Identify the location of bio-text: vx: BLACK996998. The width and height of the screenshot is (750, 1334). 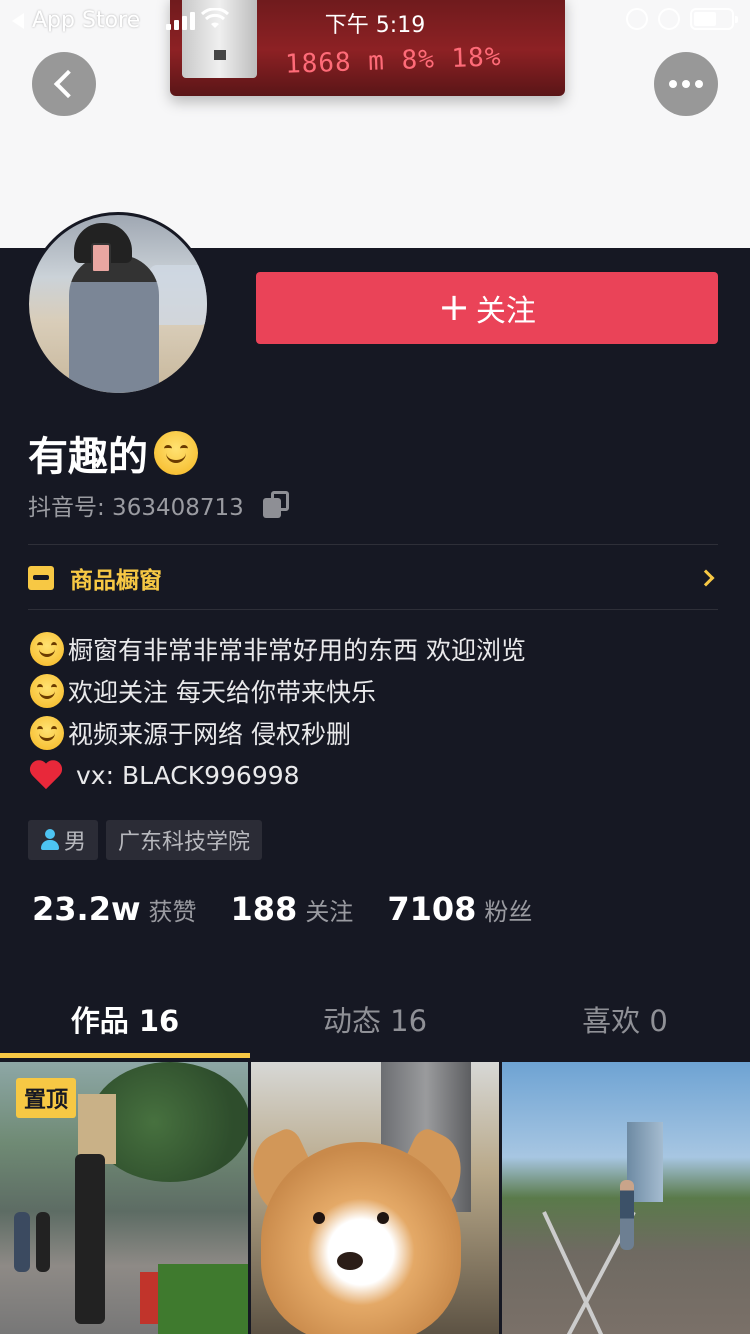
(188, 775).